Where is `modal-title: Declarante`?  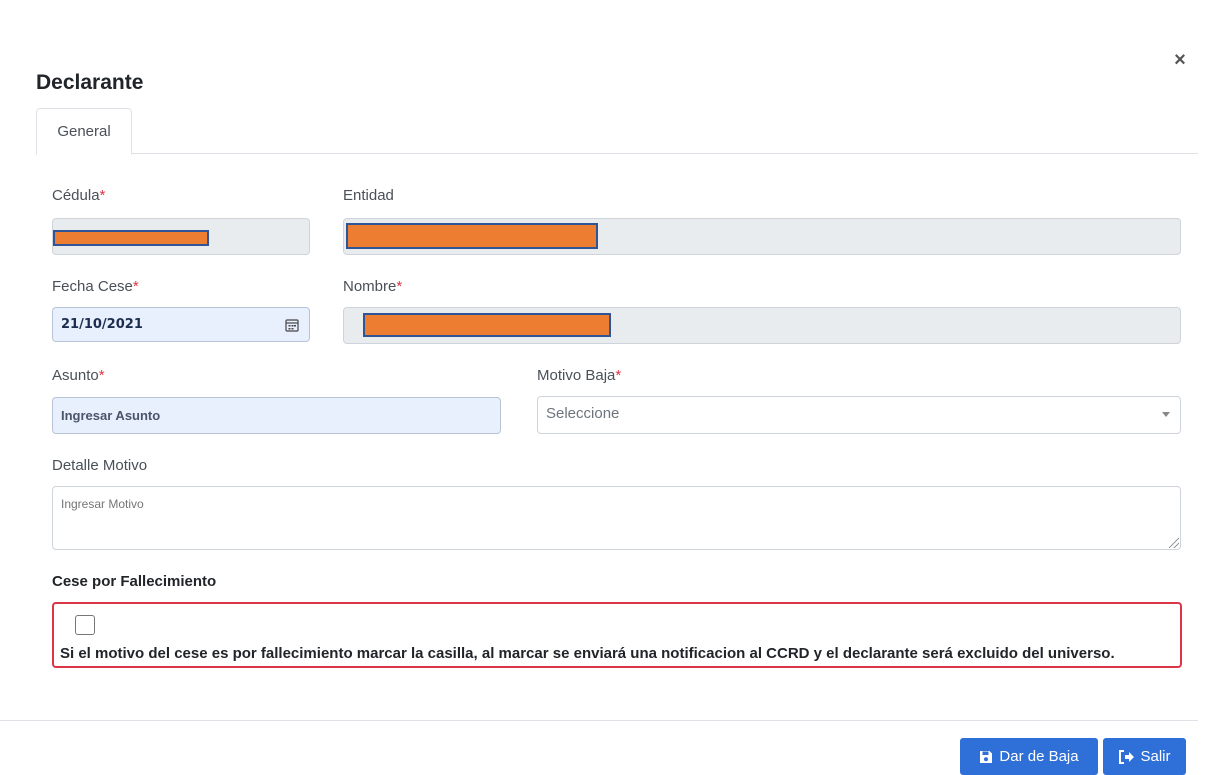 modal-title: Declarante is located at coordinates (90, 82).